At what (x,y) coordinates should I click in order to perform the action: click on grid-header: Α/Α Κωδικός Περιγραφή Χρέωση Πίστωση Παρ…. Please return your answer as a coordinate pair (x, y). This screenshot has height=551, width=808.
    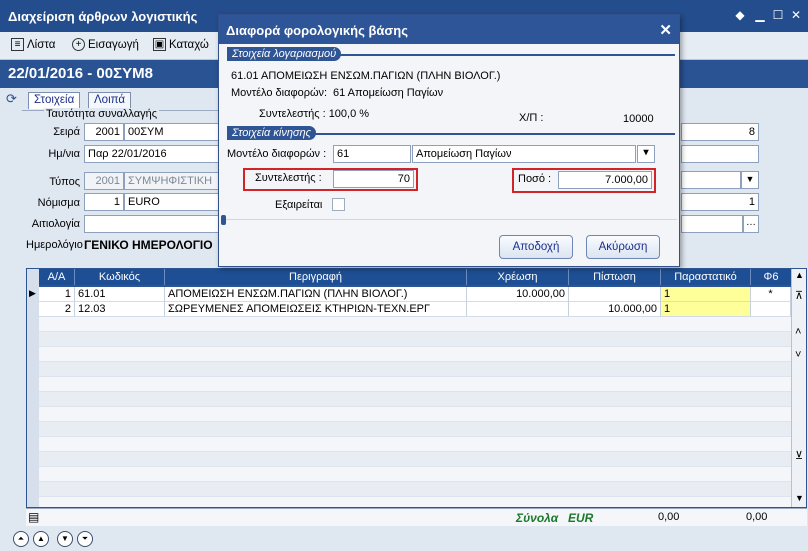
    Looking at the image, I should click on (415, 277).